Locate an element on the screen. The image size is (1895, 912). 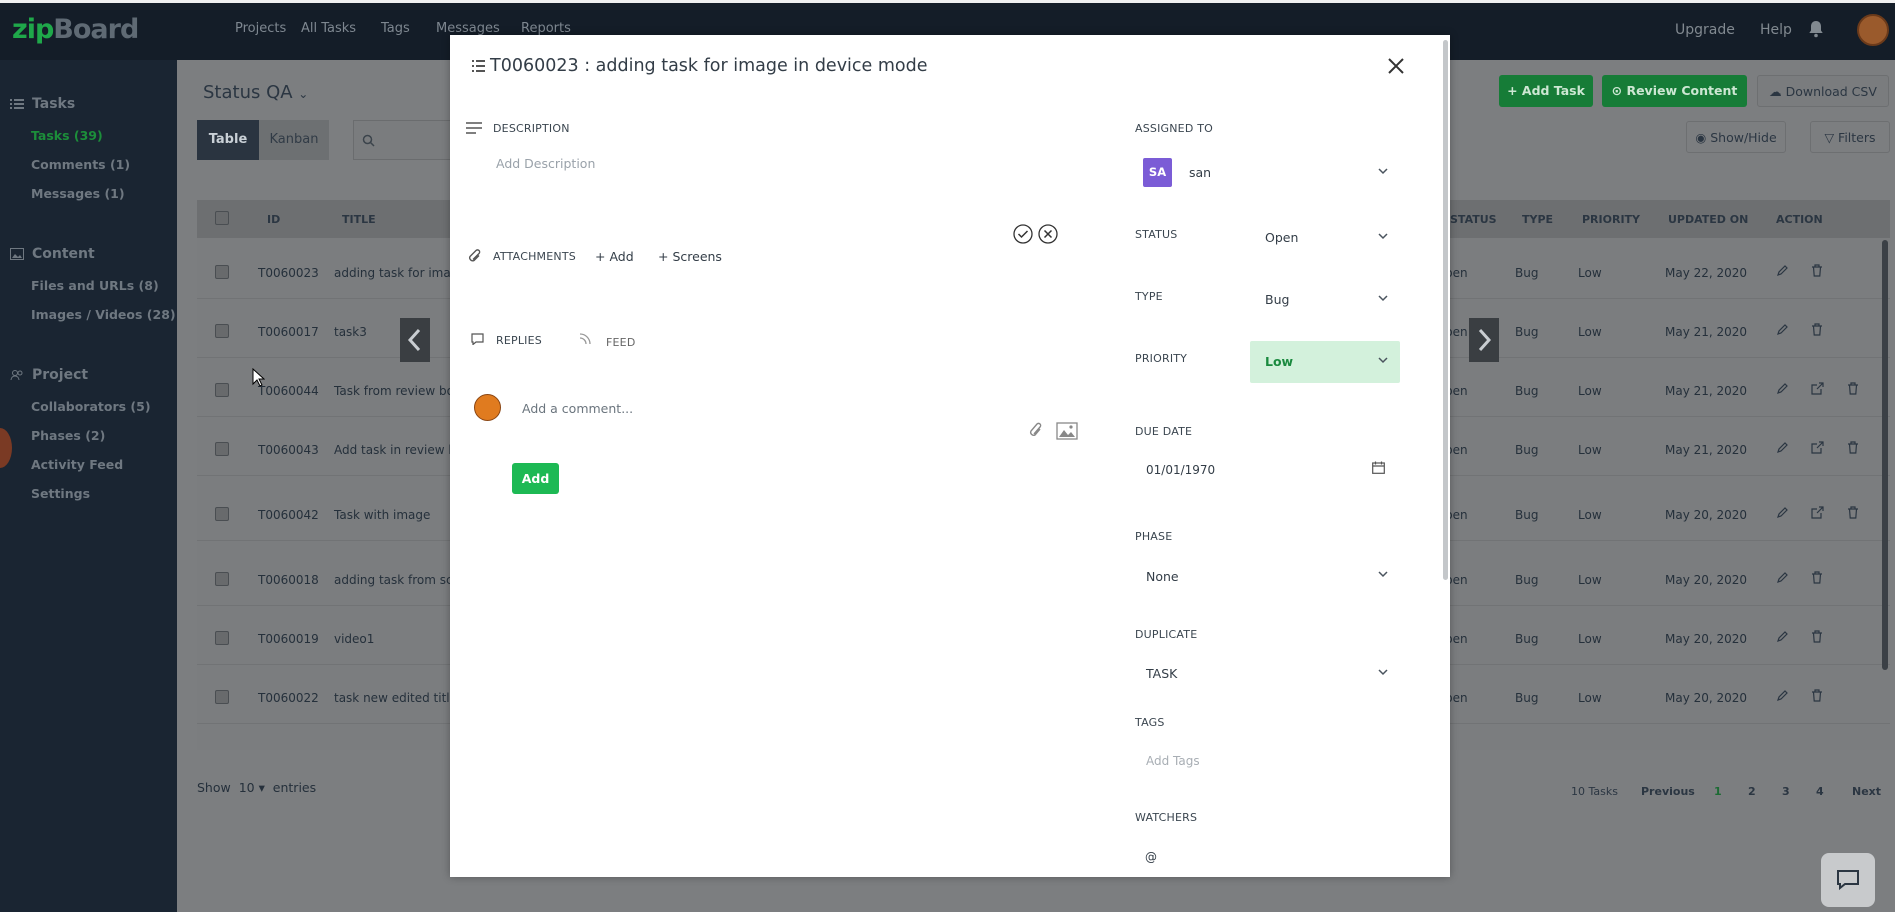
nav-all-tasks: All Tasks is located at coordinates (328, 28).